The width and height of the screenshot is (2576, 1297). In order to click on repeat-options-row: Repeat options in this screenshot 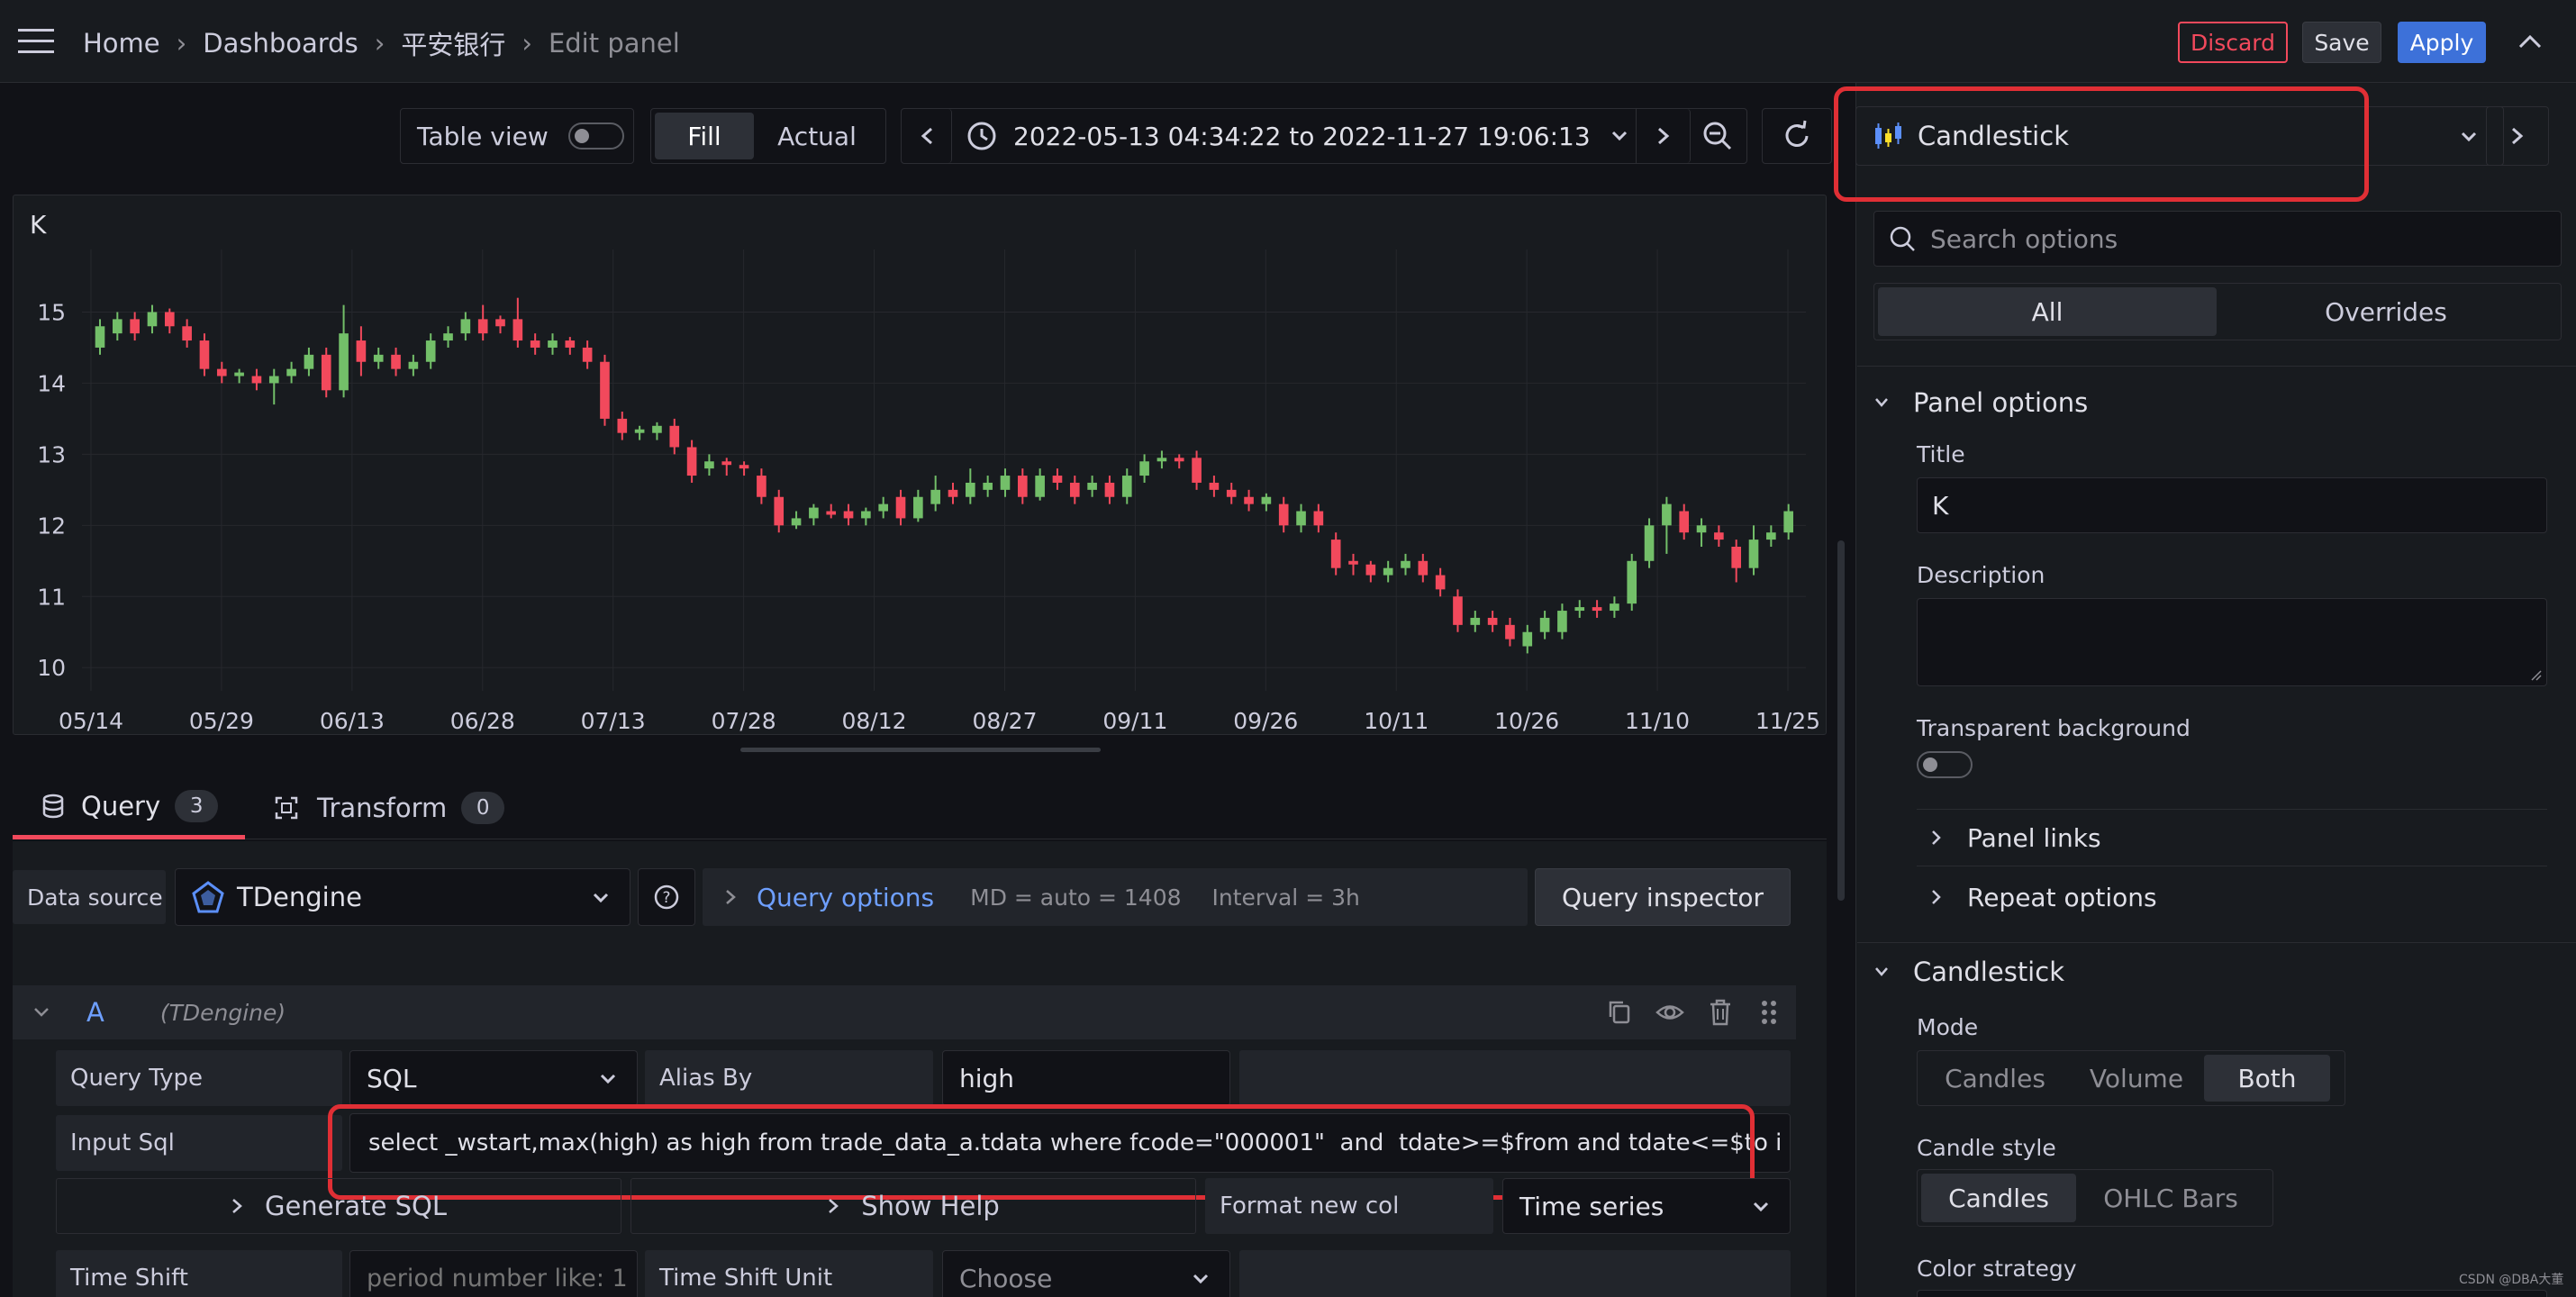, I will do `click(2232, 897)`.